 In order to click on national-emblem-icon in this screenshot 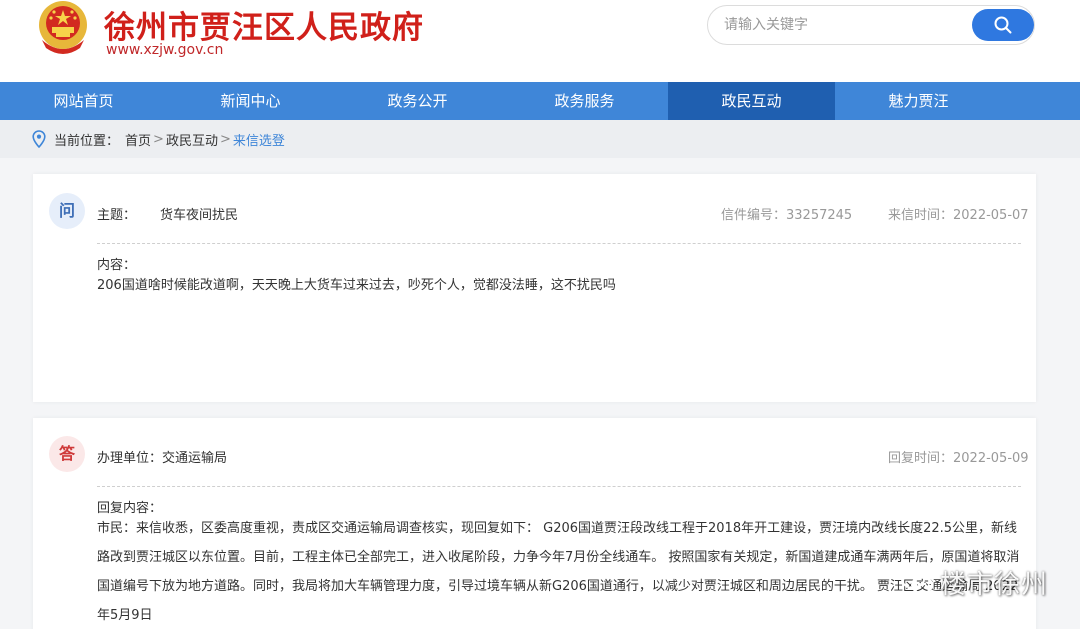, I will do `click(63, 27)`.